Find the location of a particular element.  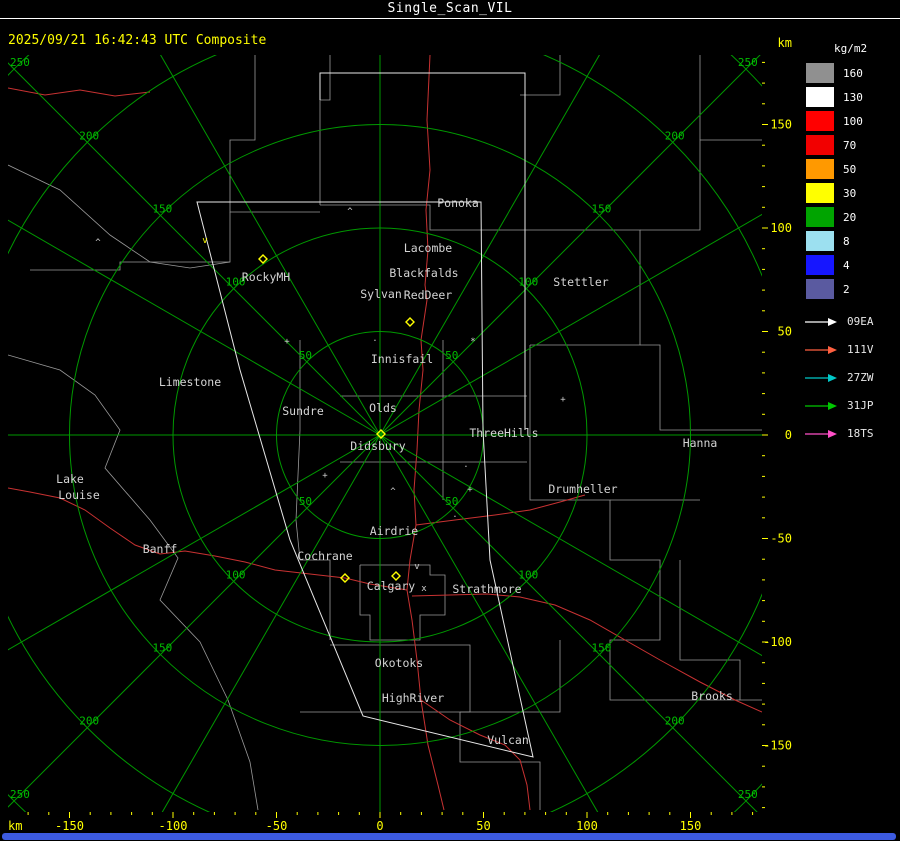

legend-entry: 20 is located at coordinates (853, 217).